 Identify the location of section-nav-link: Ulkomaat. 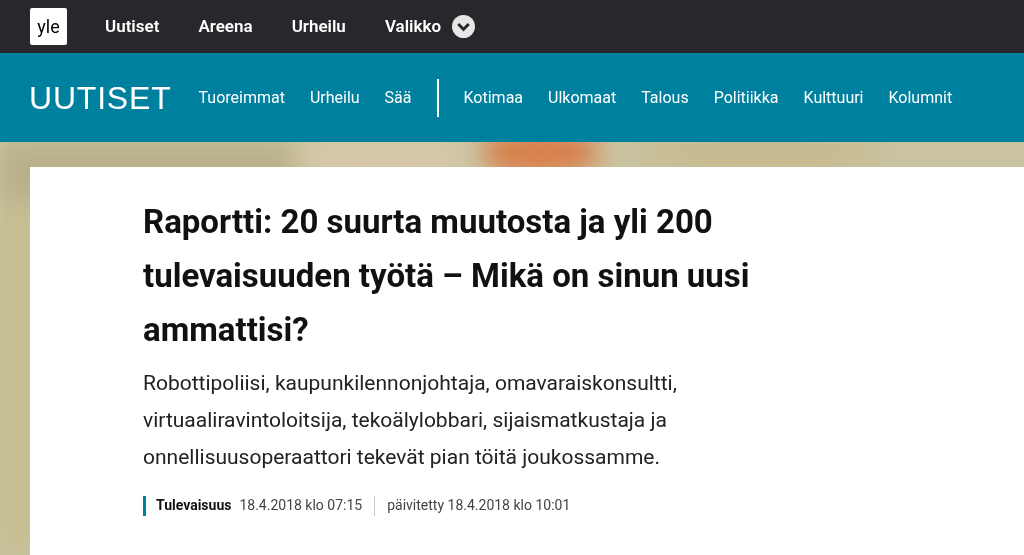
(582, 97).